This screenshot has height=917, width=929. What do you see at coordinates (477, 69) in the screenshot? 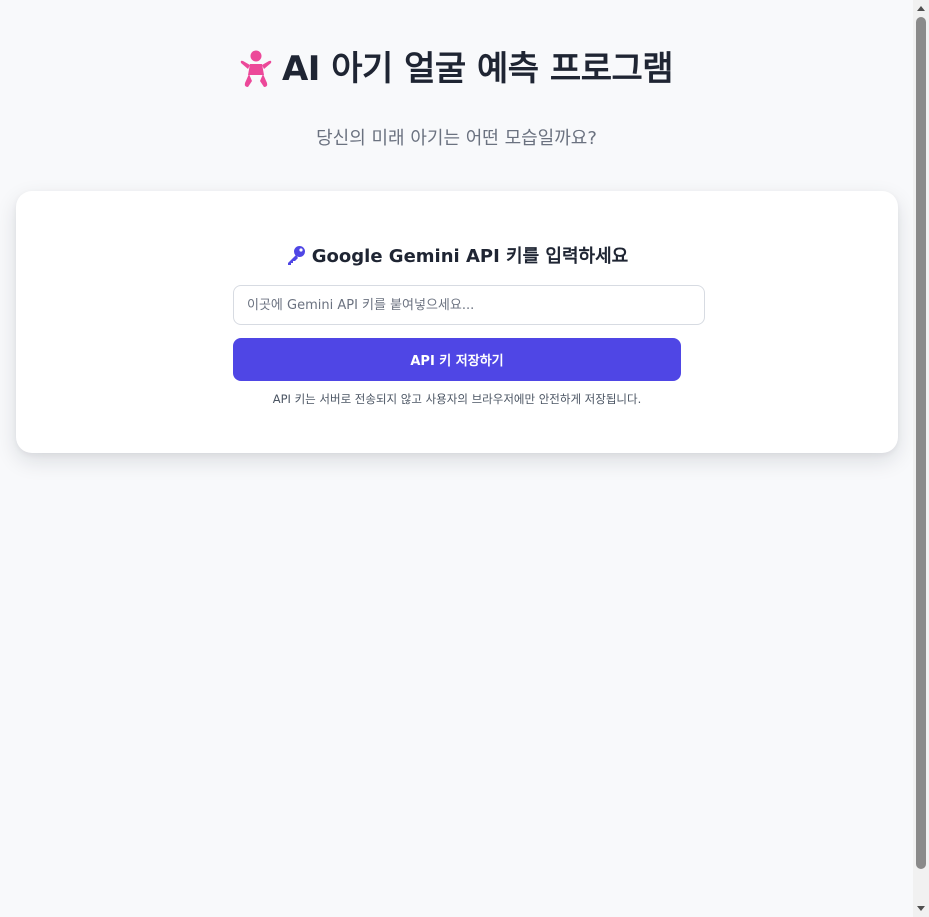
I see `page-title-text: AI 아기 얼굴 예측 프로그램` at bounding box center [477, 69].